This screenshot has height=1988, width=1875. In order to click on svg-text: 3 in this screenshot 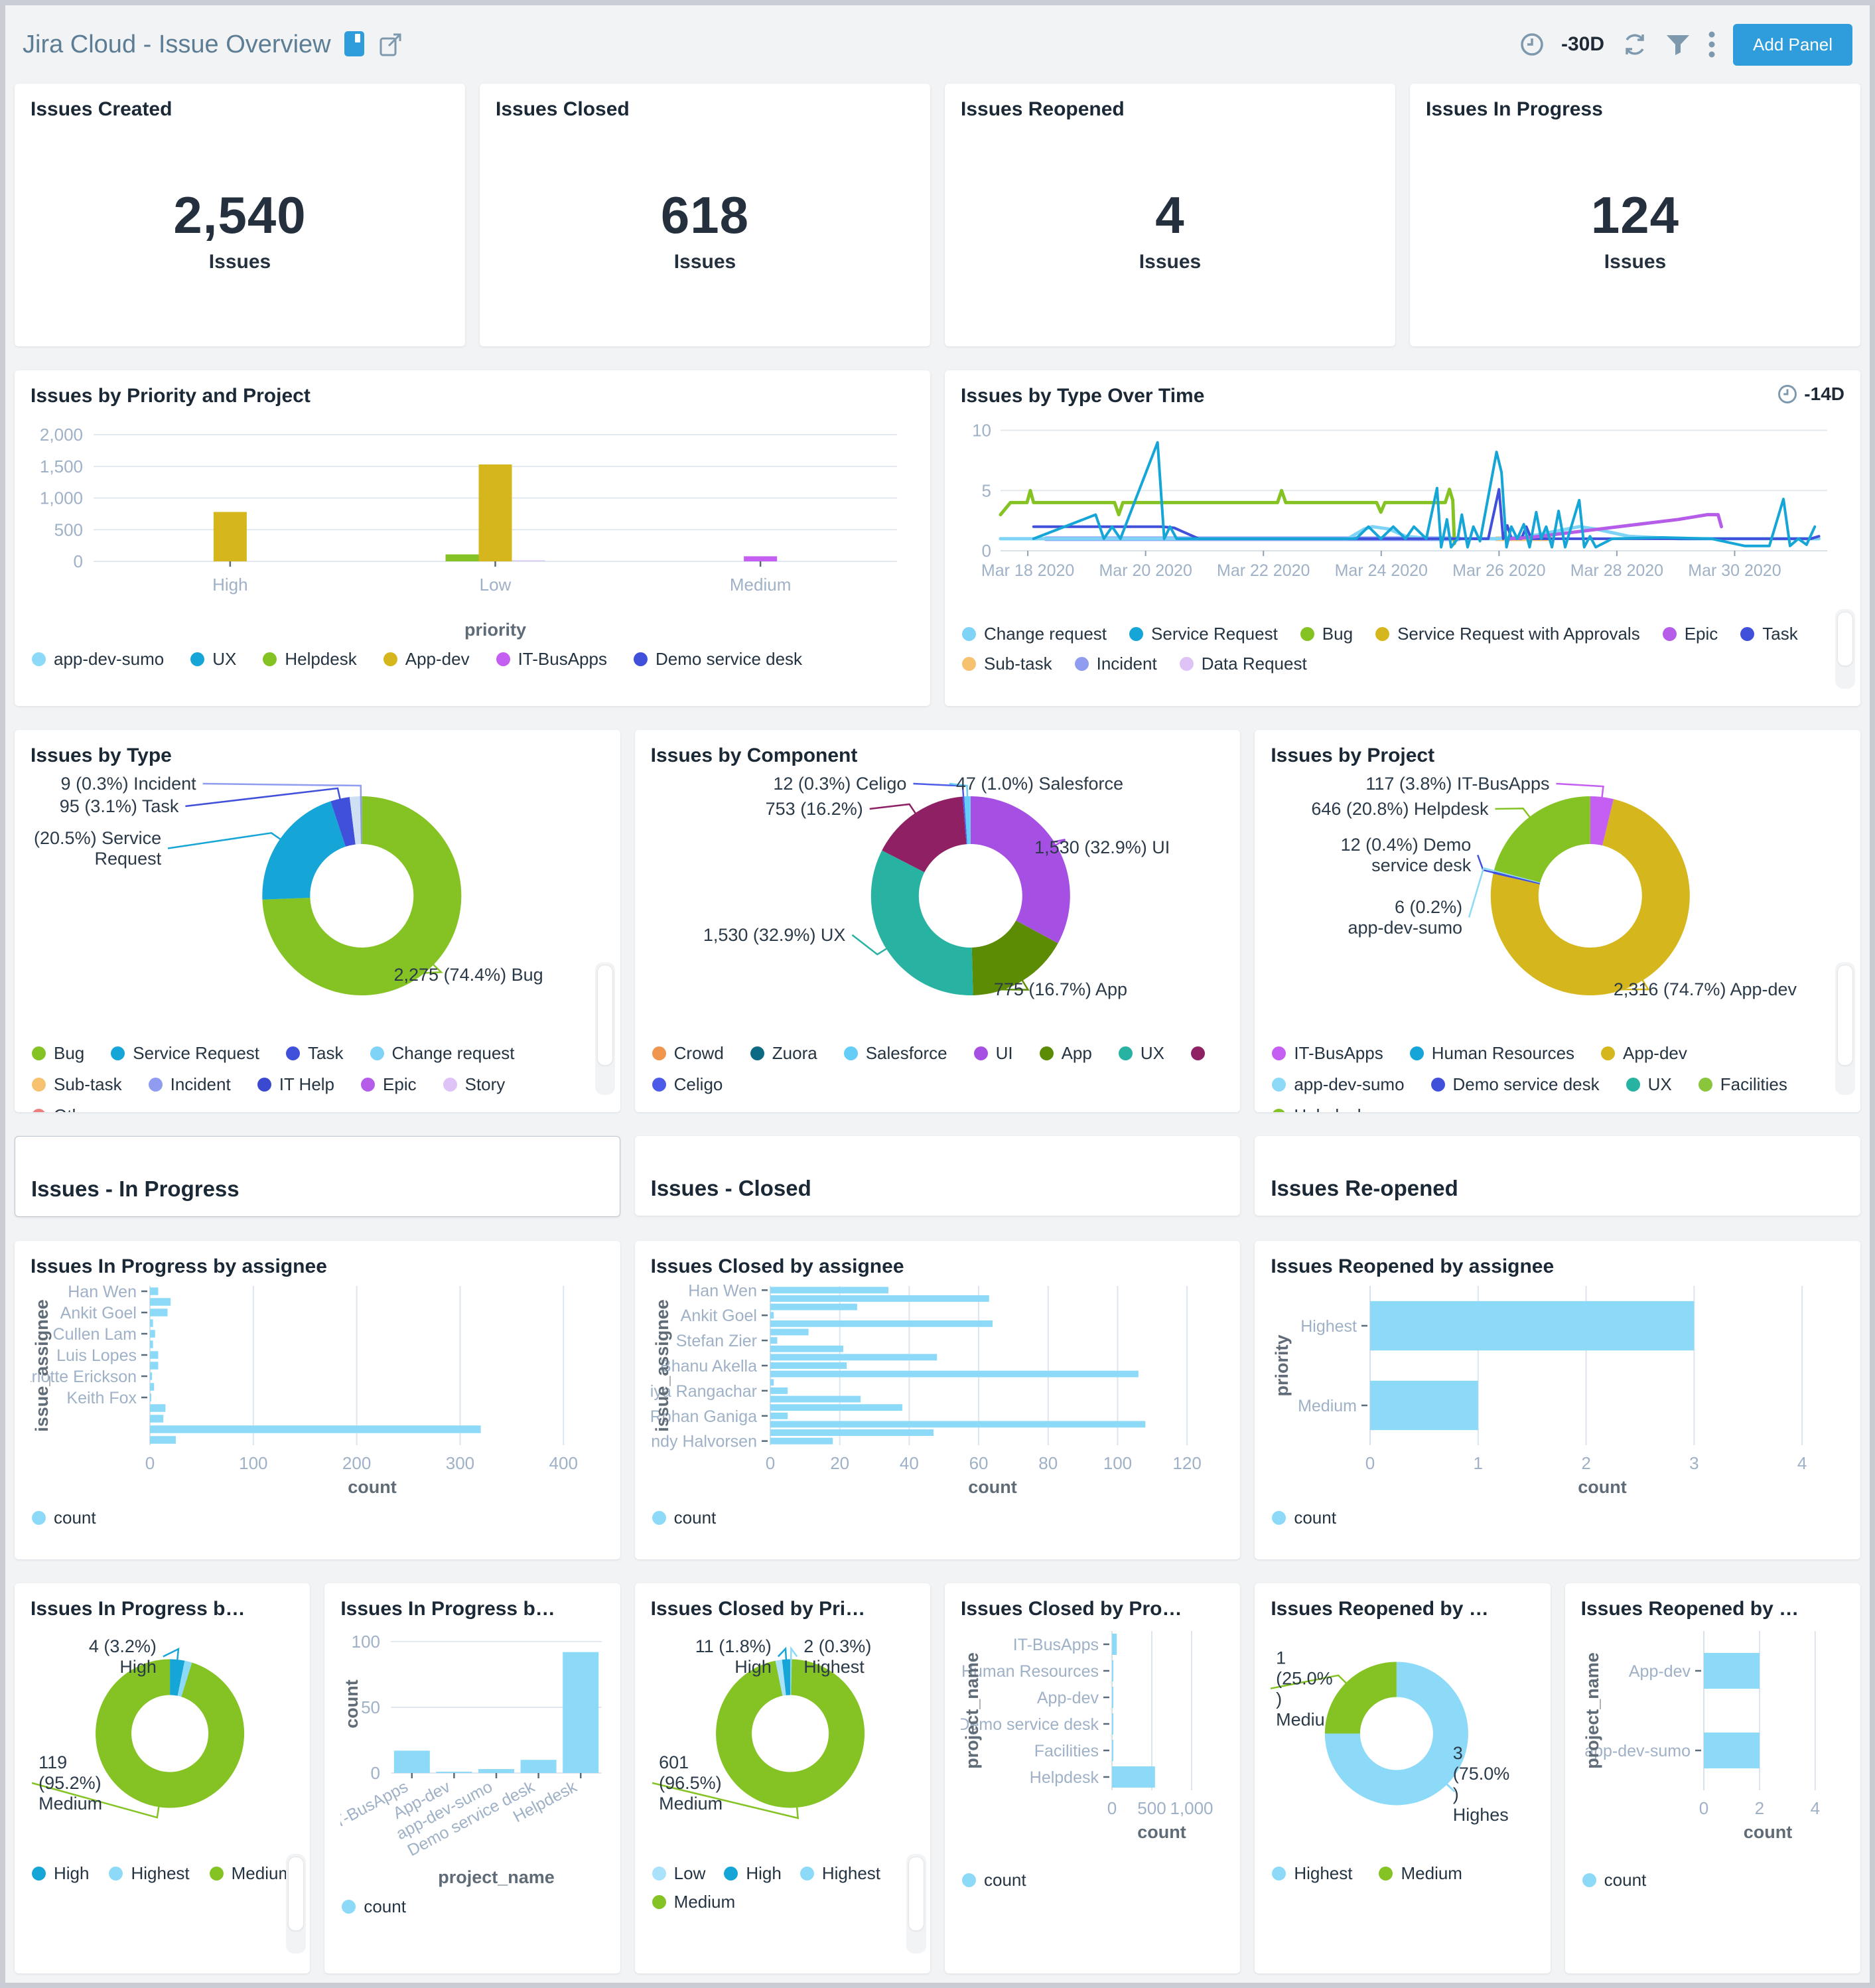, I will do `click(1694, 1463)`.